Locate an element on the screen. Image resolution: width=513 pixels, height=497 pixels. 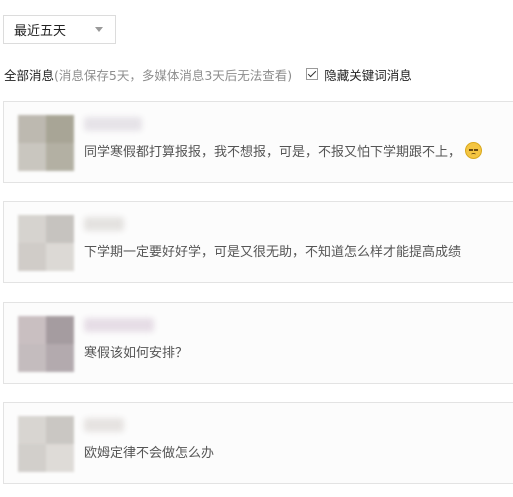
pensive-face-icon is located at coordinates (474, 150).